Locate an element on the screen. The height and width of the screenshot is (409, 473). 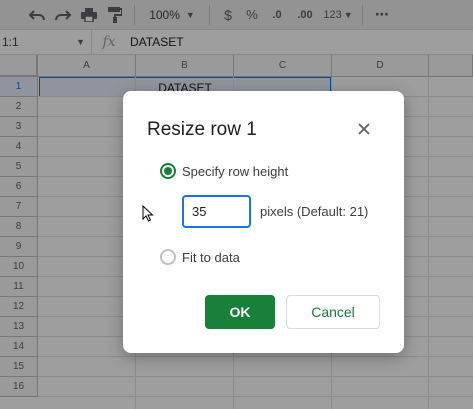
close-icon is located at coordinates (364, 129).